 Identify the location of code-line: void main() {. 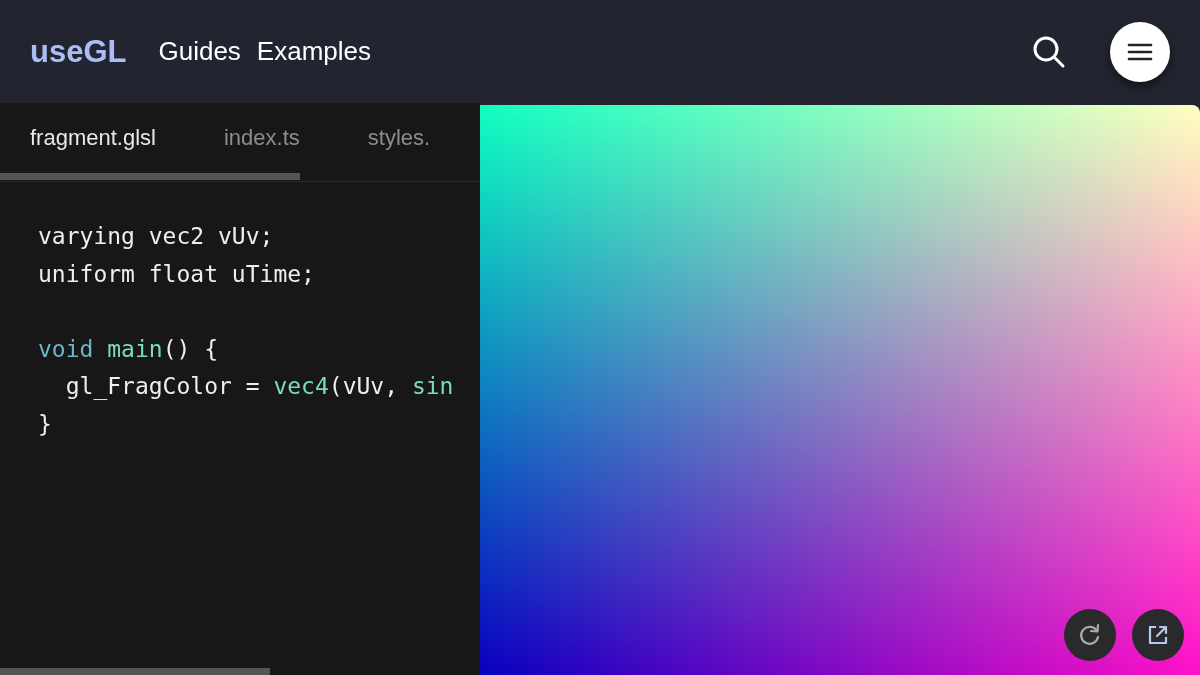
(128, 349).